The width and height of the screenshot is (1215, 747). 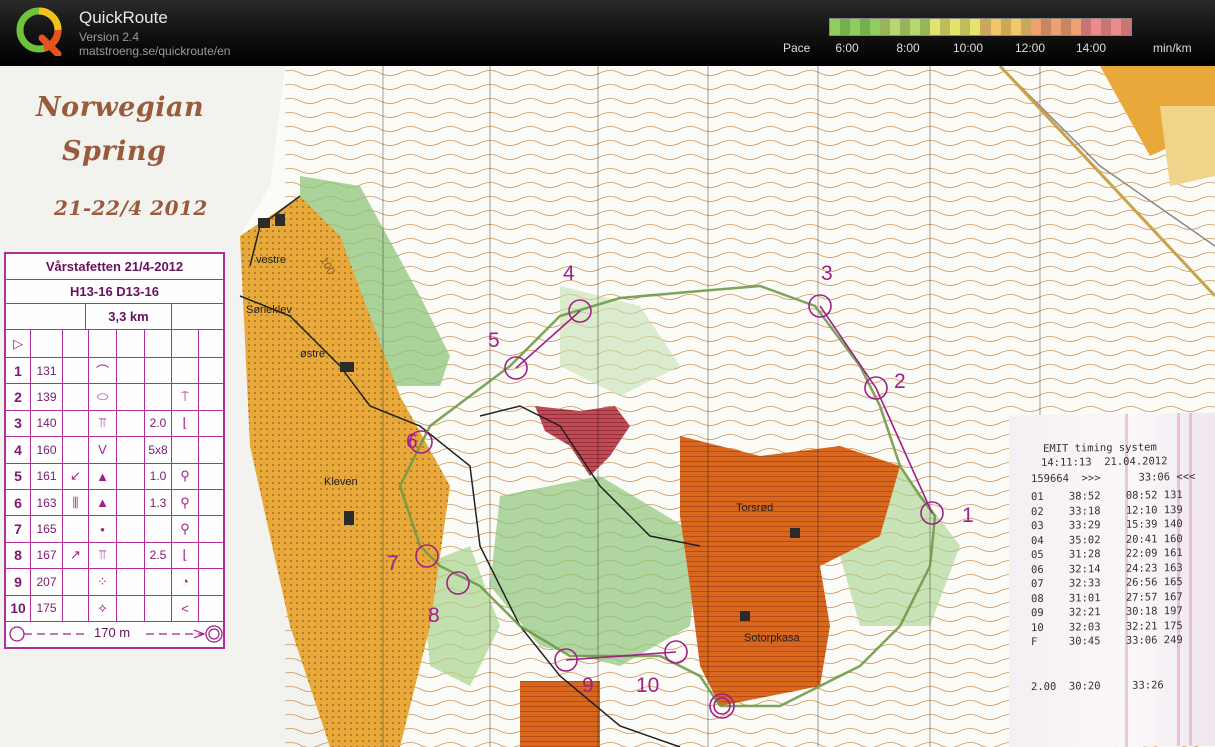 What do you see at coordinates (1107, 568) in the screenshot?
I see `receipt-split-line: 06 32:14 24:23 163` at bounding box center [1107, 568].